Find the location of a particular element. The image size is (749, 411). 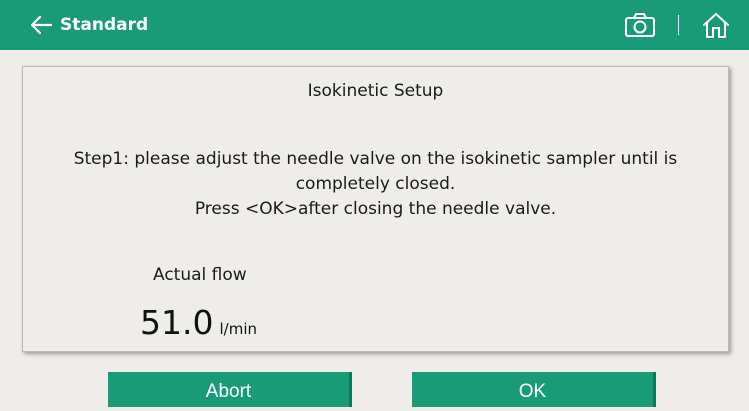

actual-flow-readout: 51.0 l/min is located at coordinates (198, 323).